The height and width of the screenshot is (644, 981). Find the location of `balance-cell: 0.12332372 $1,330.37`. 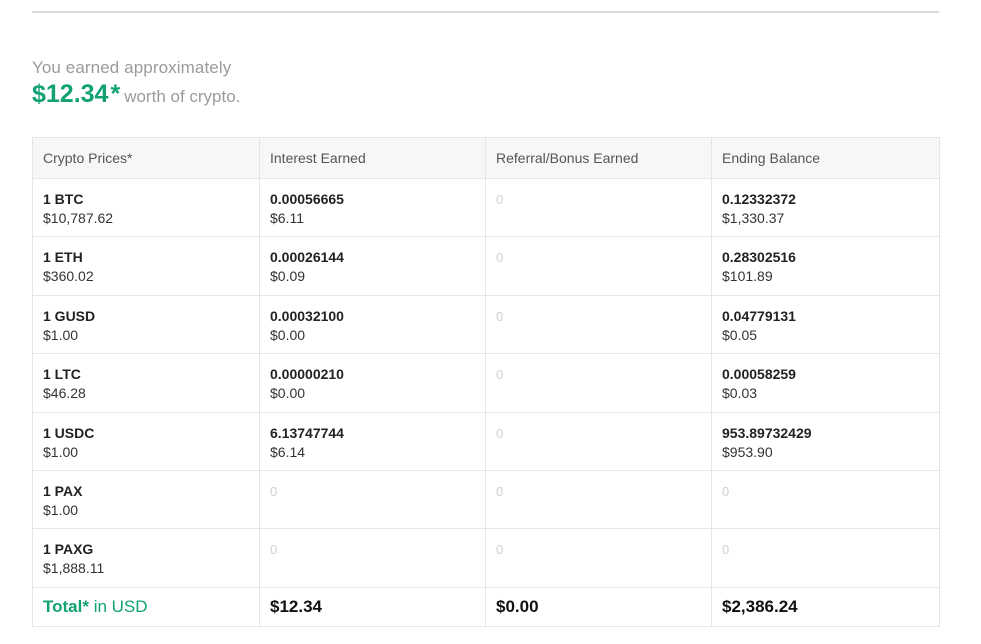

balance-cell: 0.12332372 $1,330.37 is located at coordinates (825, 207).